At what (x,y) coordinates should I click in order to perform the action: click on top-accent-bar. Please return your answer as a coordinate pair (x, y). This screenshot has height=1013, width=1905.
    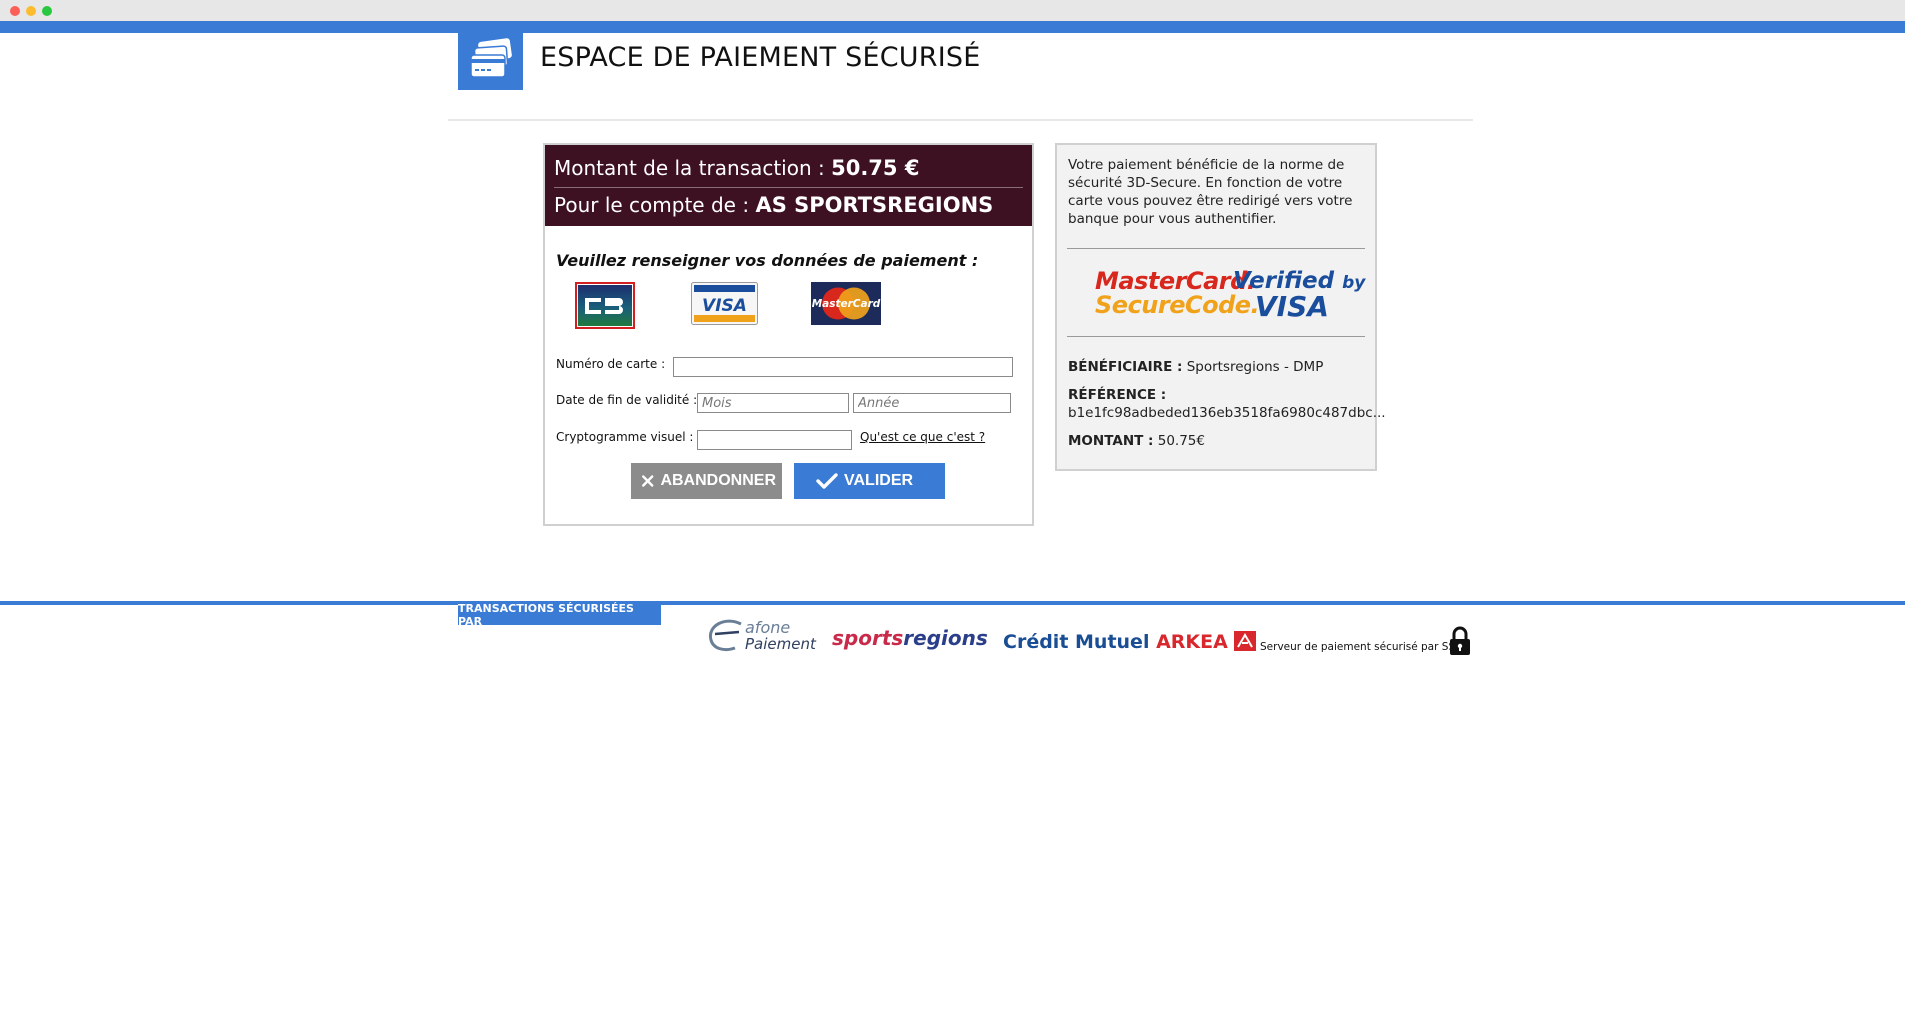
    Looking at the image, I should click on (952, 27).